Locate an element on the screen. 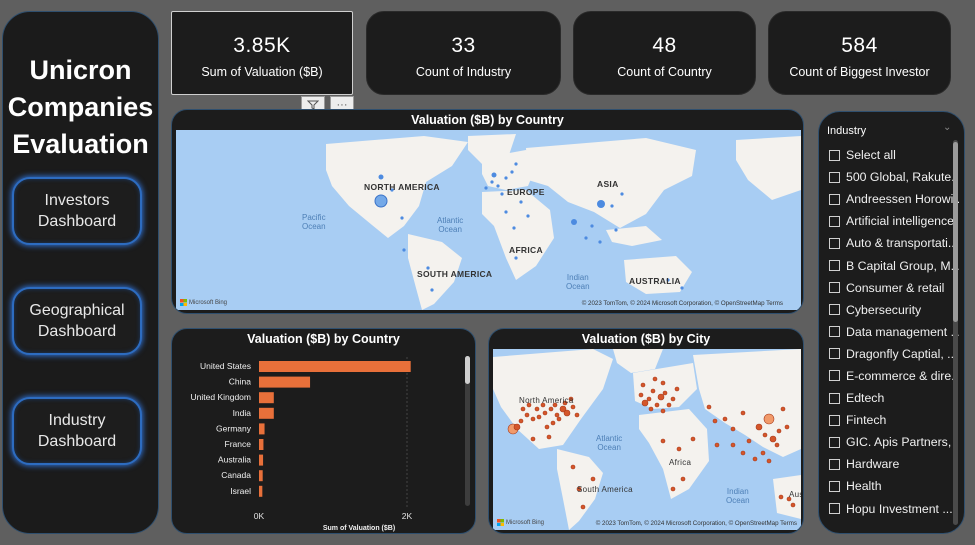  slicer-item: Select all is located at coordinates (894, 155).